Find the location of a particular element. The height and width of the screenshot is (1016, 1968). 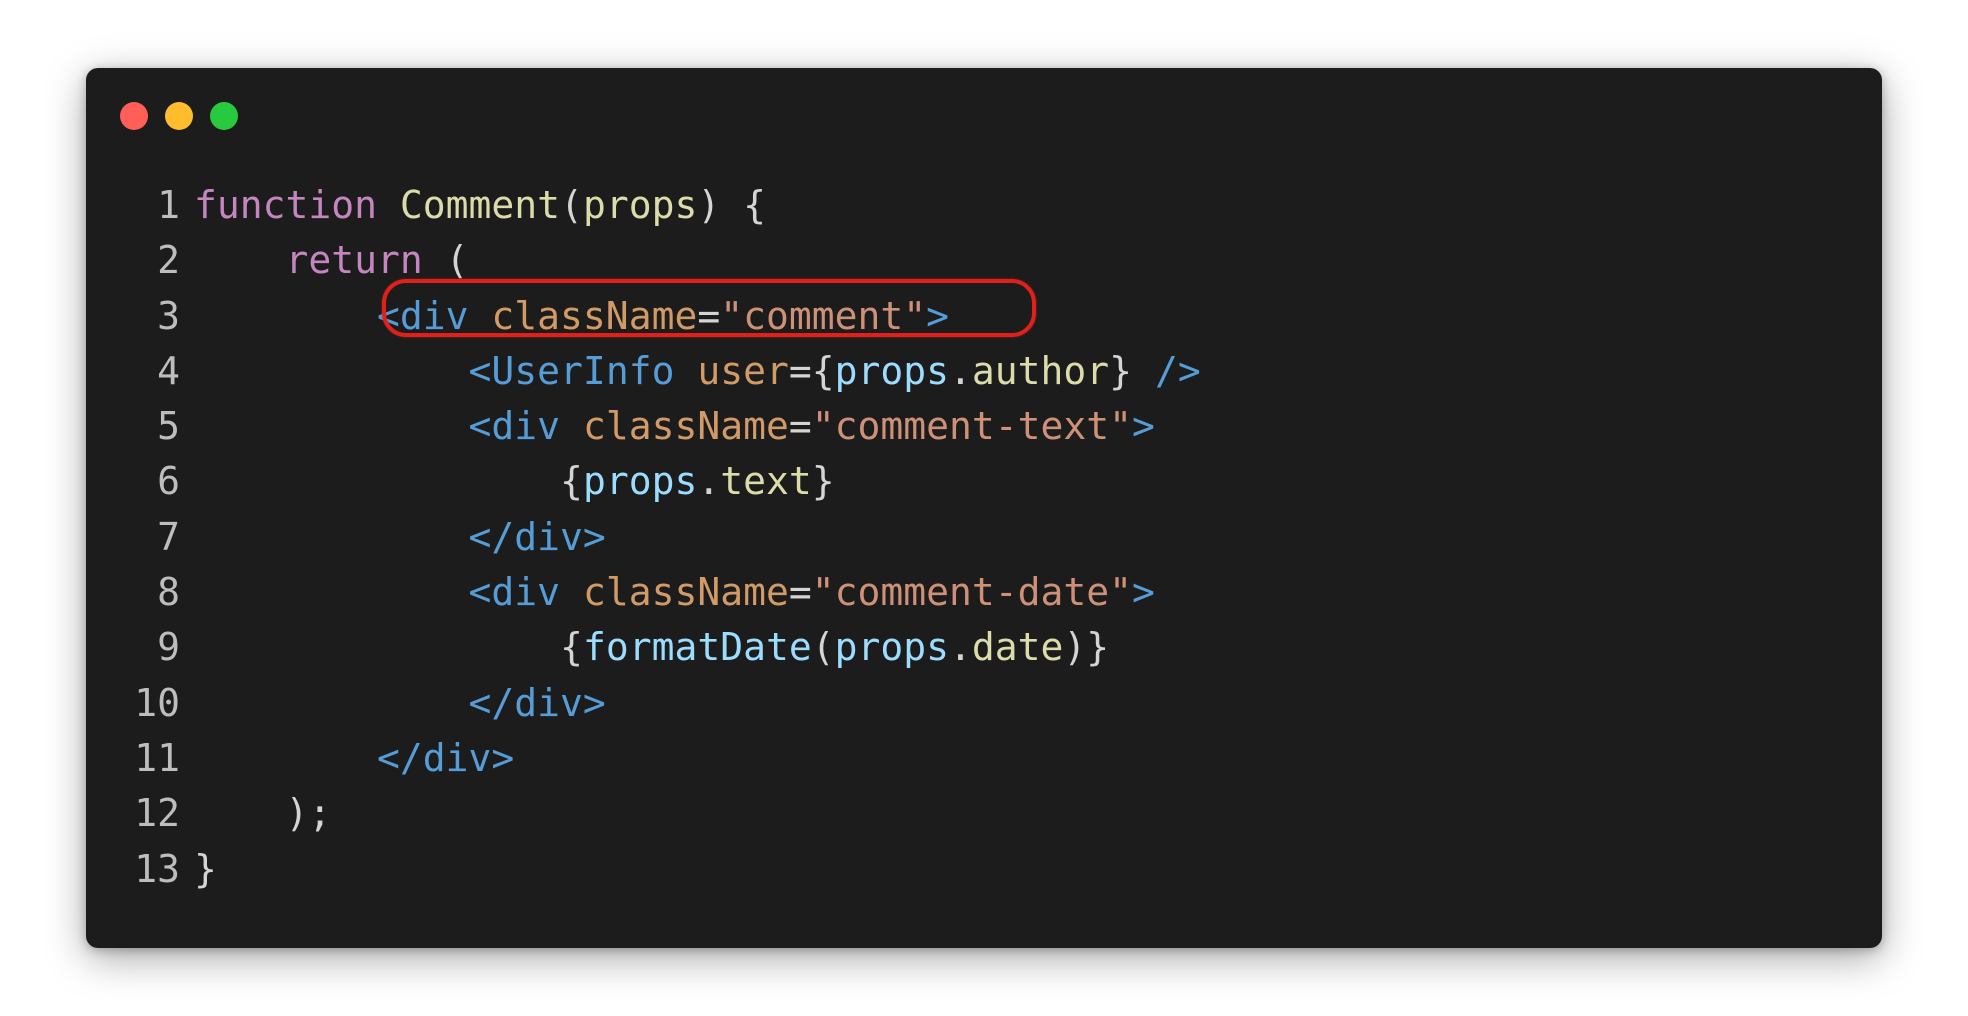

code-text: <div className="comment-text"> is located at coordinates (674, 426).